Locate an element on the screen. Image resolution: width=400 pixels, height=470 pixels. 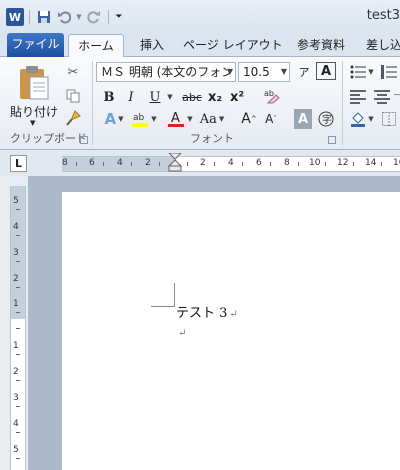
clipboard-dialog-launcher-icon is located at coordinates (84, 140).